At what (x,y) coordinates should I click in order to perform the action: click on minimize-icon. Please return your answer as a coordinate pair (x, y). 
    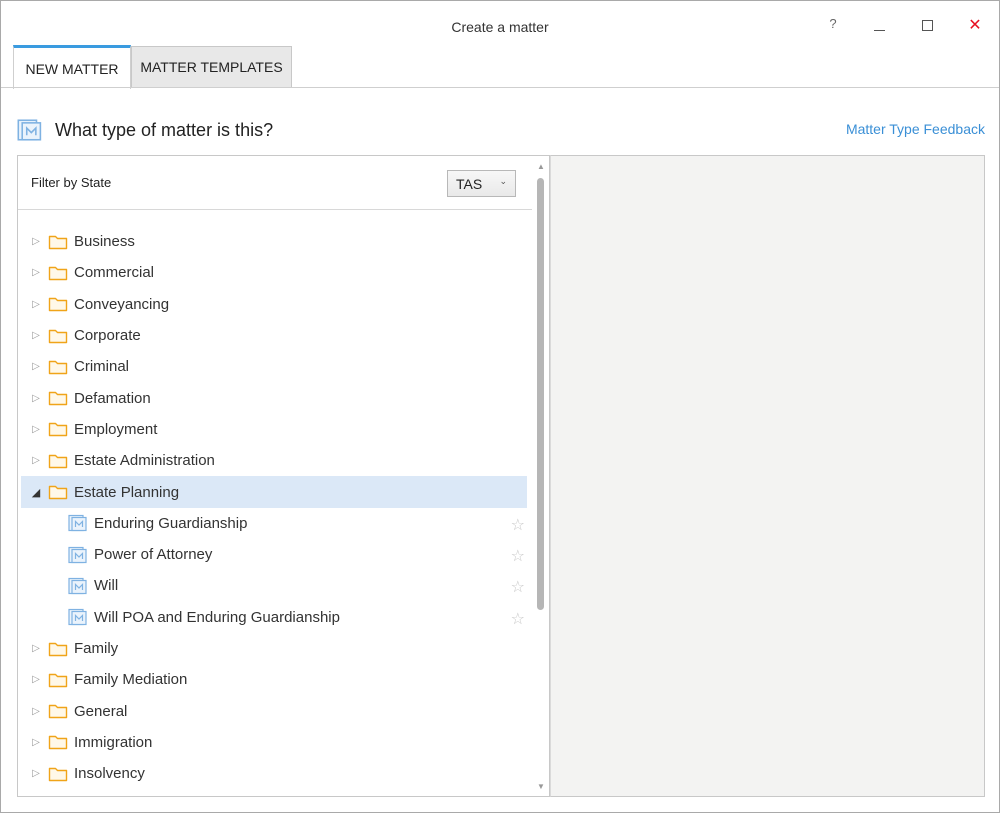
    Looking at the image, I should click on (879, 30).